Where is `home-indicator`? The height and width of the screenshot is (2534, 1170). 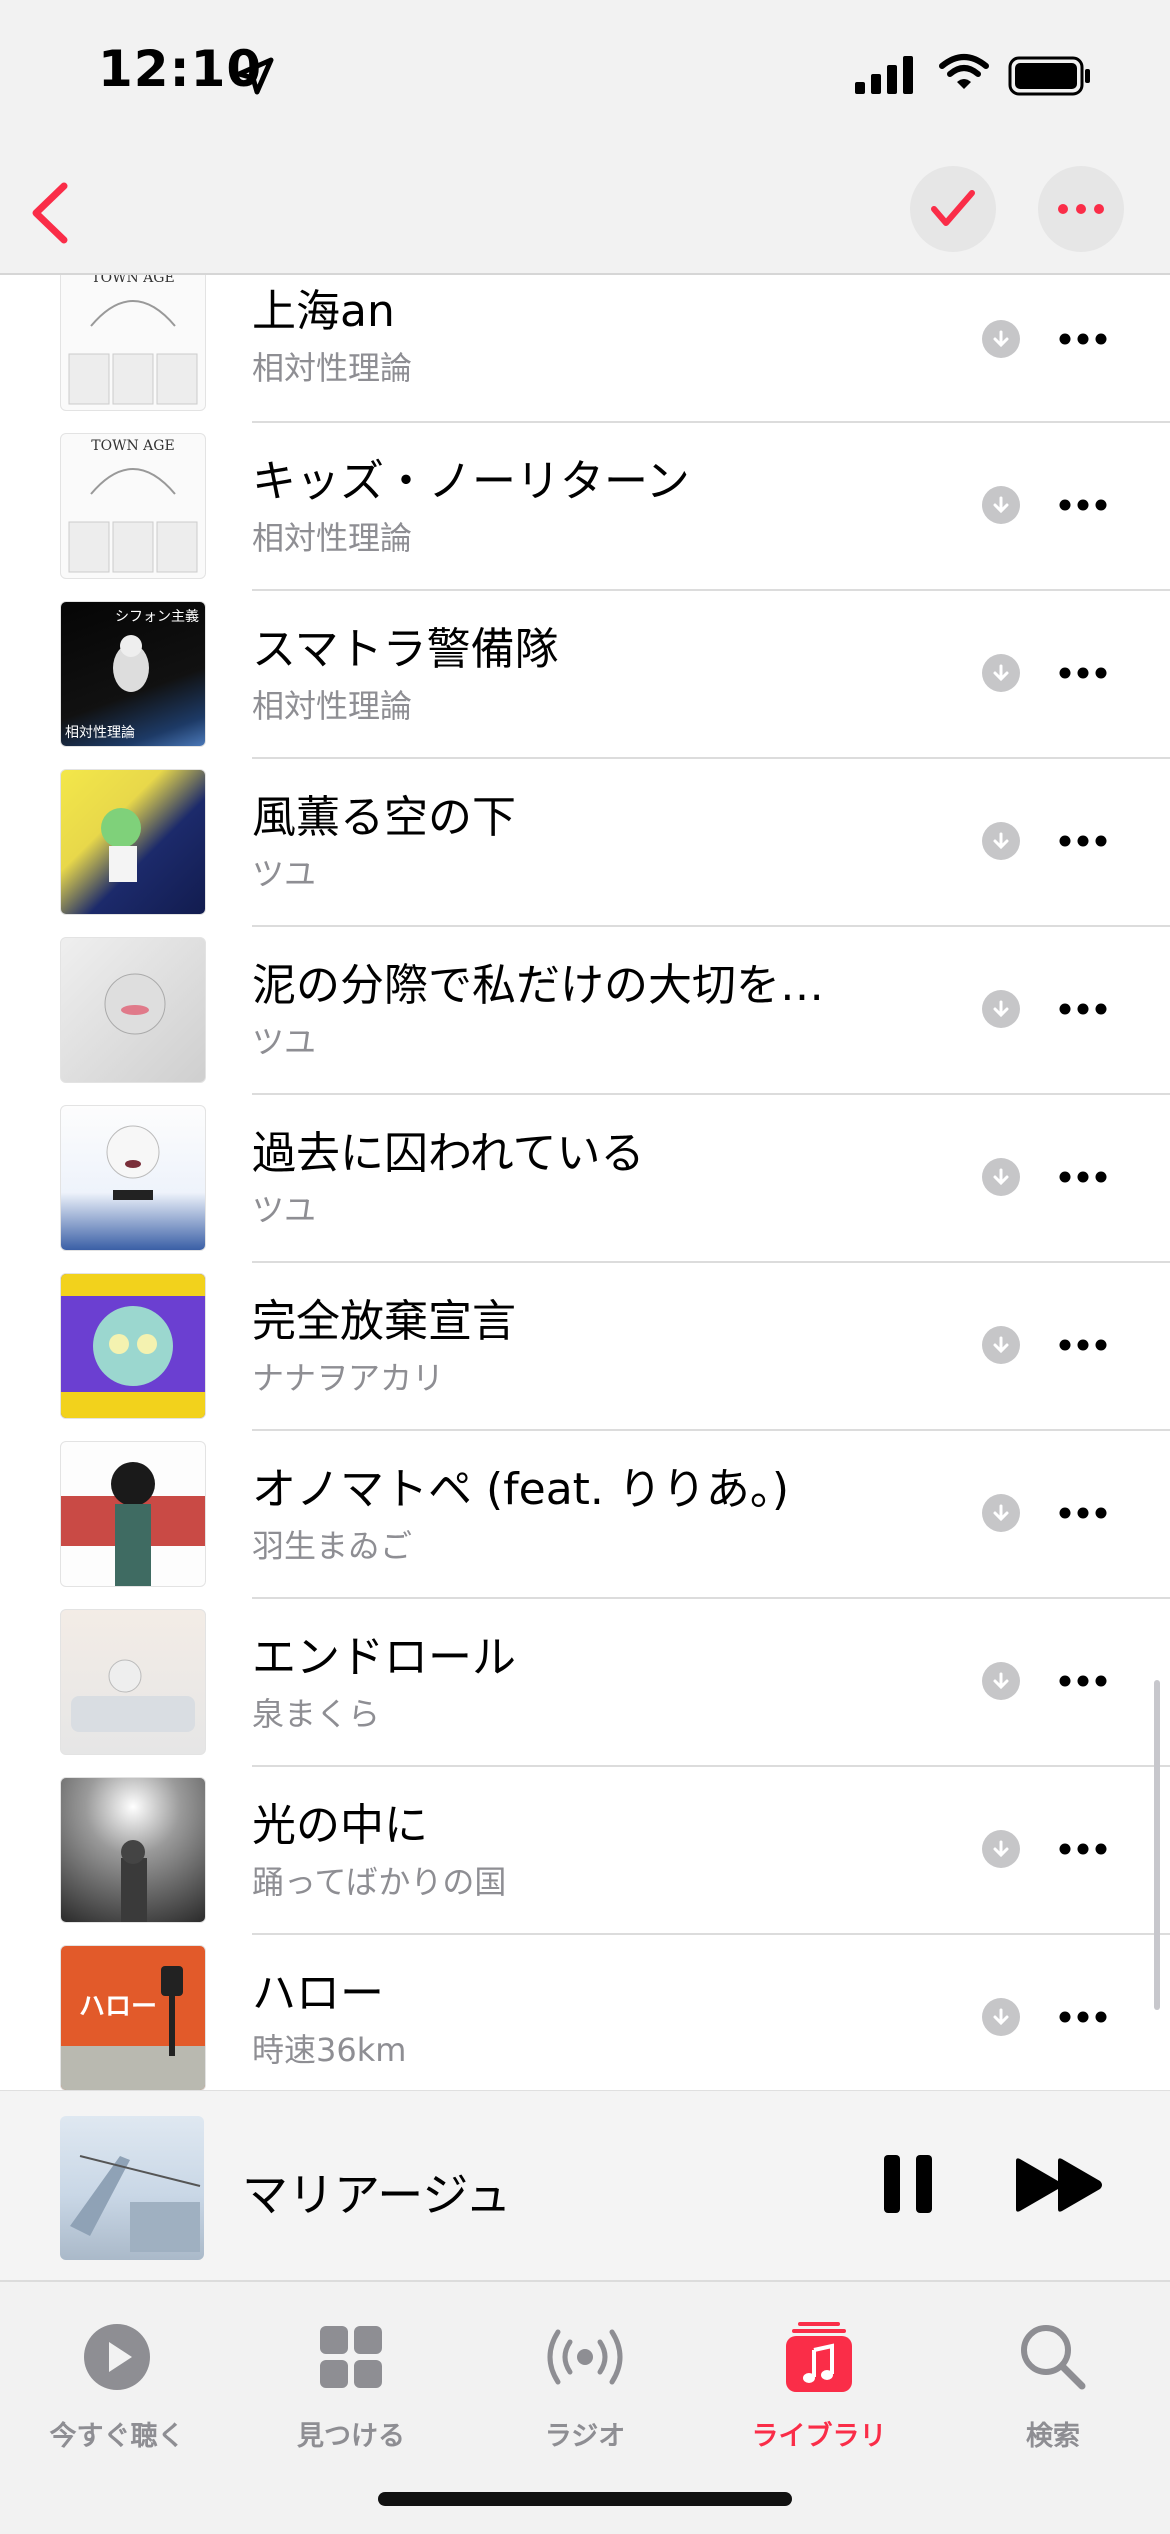
home-indicator is located at coordinates (585, 2499).